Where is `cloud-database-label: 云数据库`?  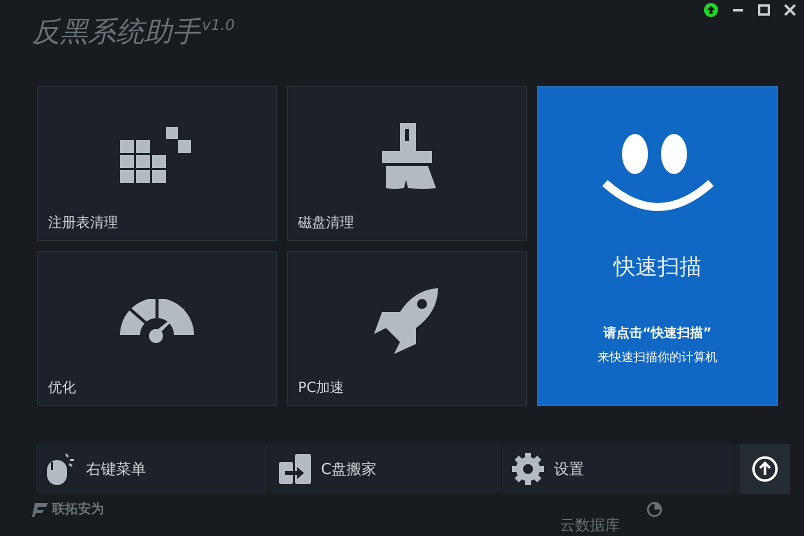
cloud-database-label: 云数据库 is located at coordinates (590, 525).